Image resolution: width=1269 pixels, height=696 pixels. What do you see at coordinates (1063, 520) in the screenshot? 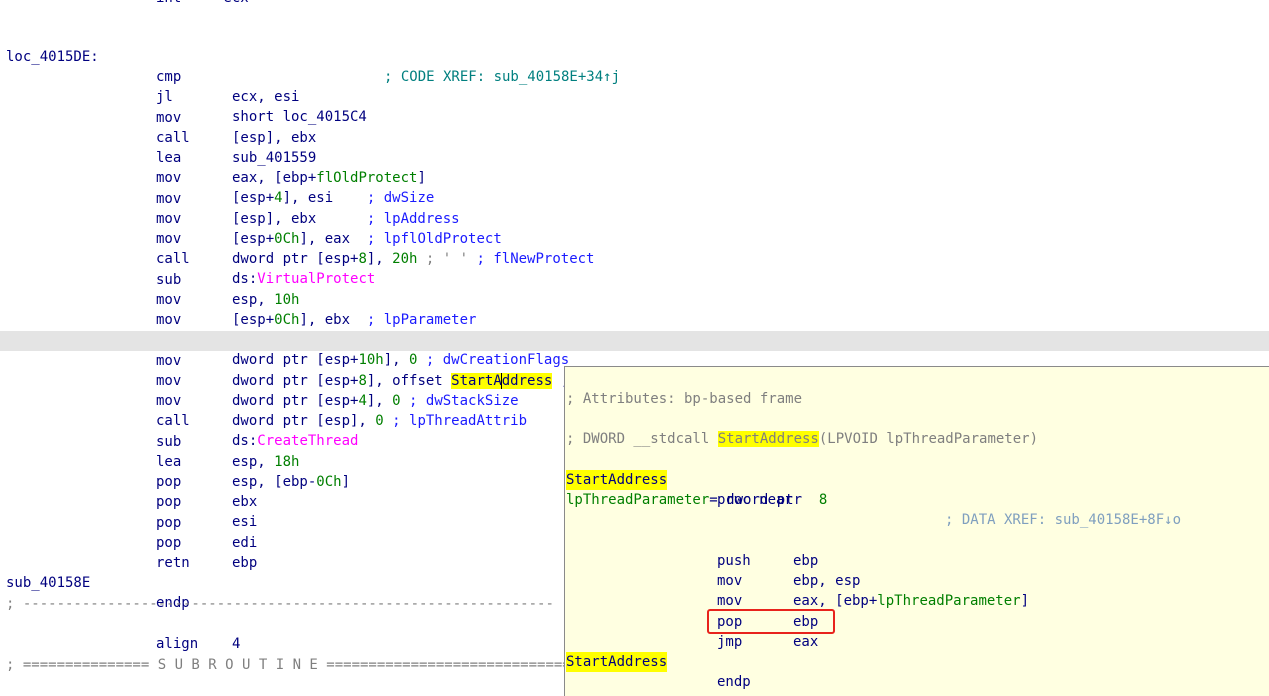
I see `xref-comment: ; DATA XREF: sub_40158E+8F↓o` at bounding box center [1063, 520].